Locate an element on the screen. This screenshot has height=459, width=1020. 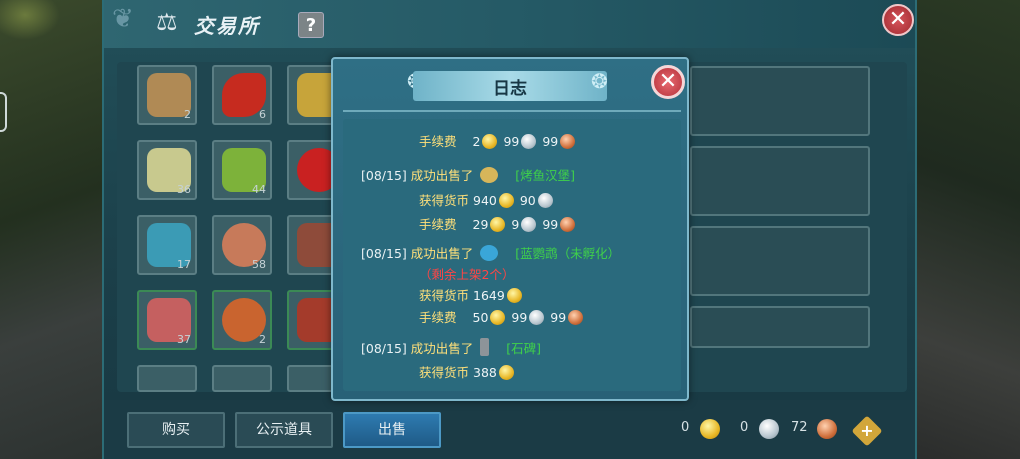
silver-amount: 0 is located at coordinates (744, 427).